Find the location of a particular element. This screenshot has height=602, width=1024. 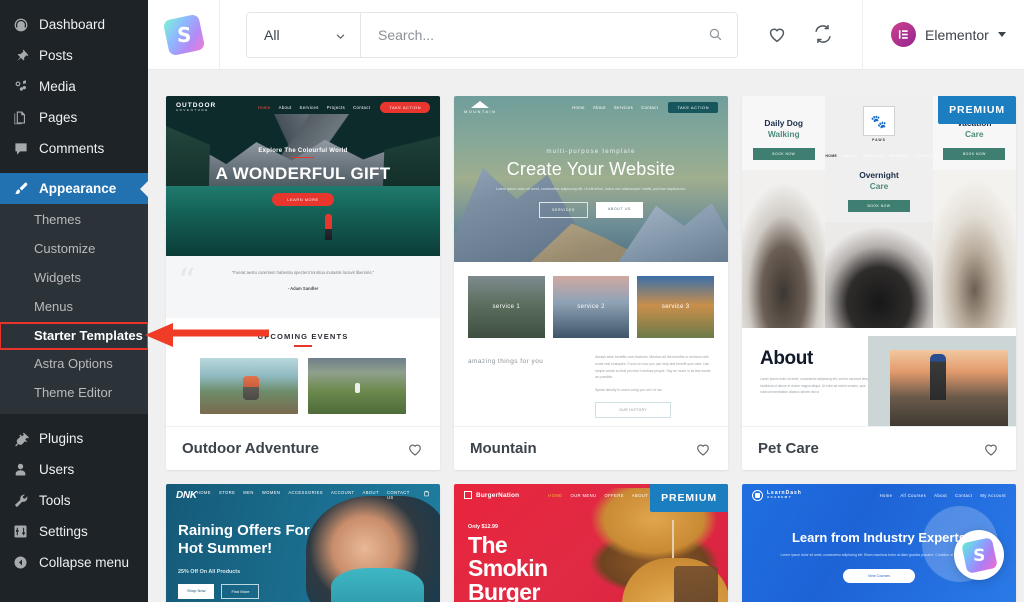

submenu-item-customize: Customize is located at coordinates (74, 249).